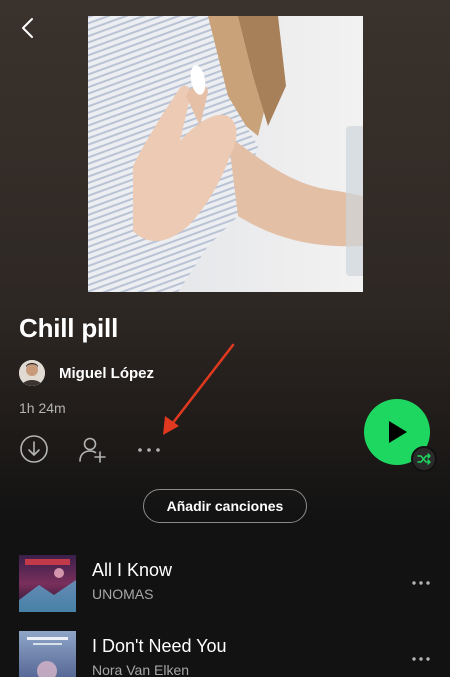  Describe the element at coordinates (159, 646) in the screenshot. I see `track-title: I Don't Need You` at that location.